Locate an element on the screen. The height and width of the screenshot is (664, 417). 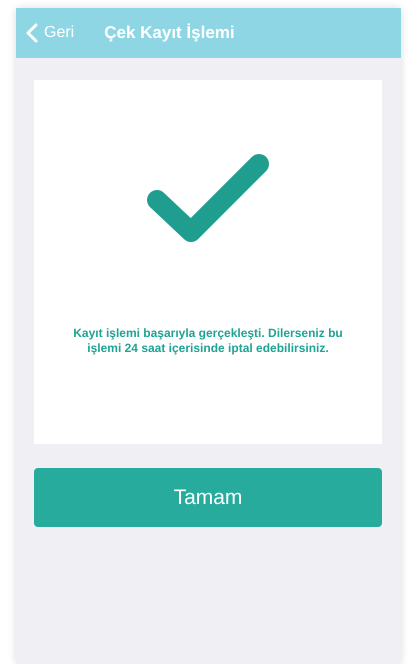
screen-title: Çek Kayıt İşlemi is located at coordinates (169, 33).